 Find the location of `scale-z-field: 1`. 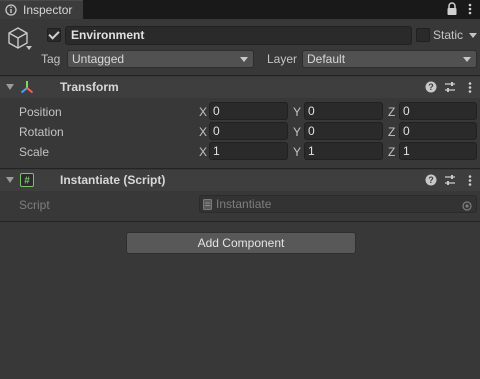

scale-z-field: 1 is located at coordinates (438, 151).